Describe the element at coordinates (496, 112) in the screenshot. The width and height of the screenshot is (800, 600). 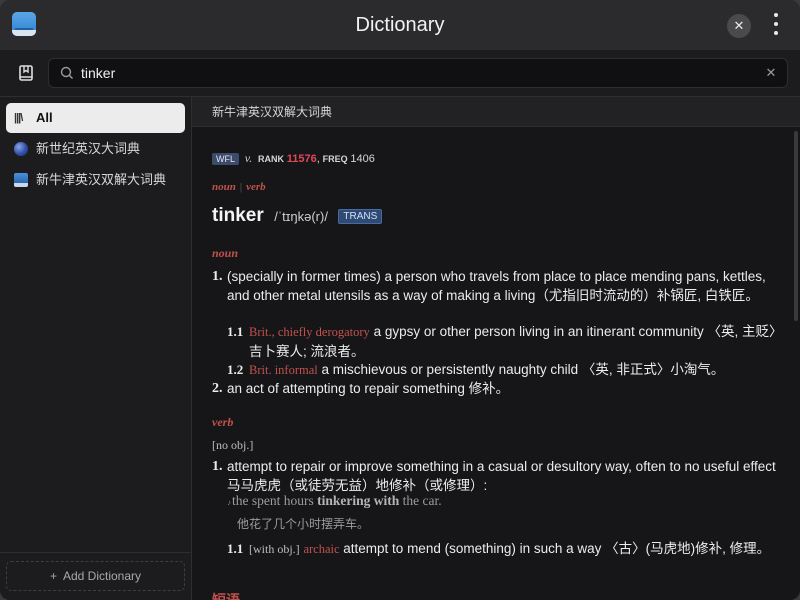
I see `dictionary-header: 新牛津英汉双解大词典` at that location.